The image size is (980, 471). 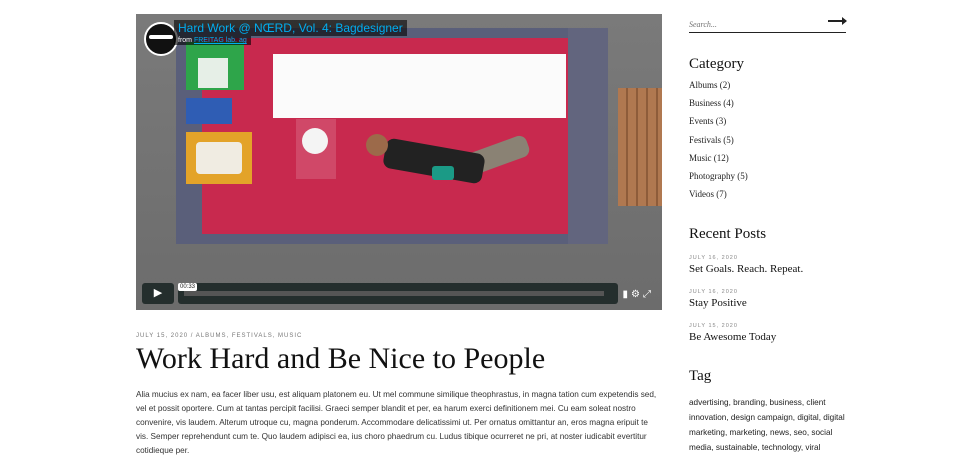 What do you see at coordinates (716, 64) in the screenshot?
I see `category-heading: Category` at bounding box center [716, 64].